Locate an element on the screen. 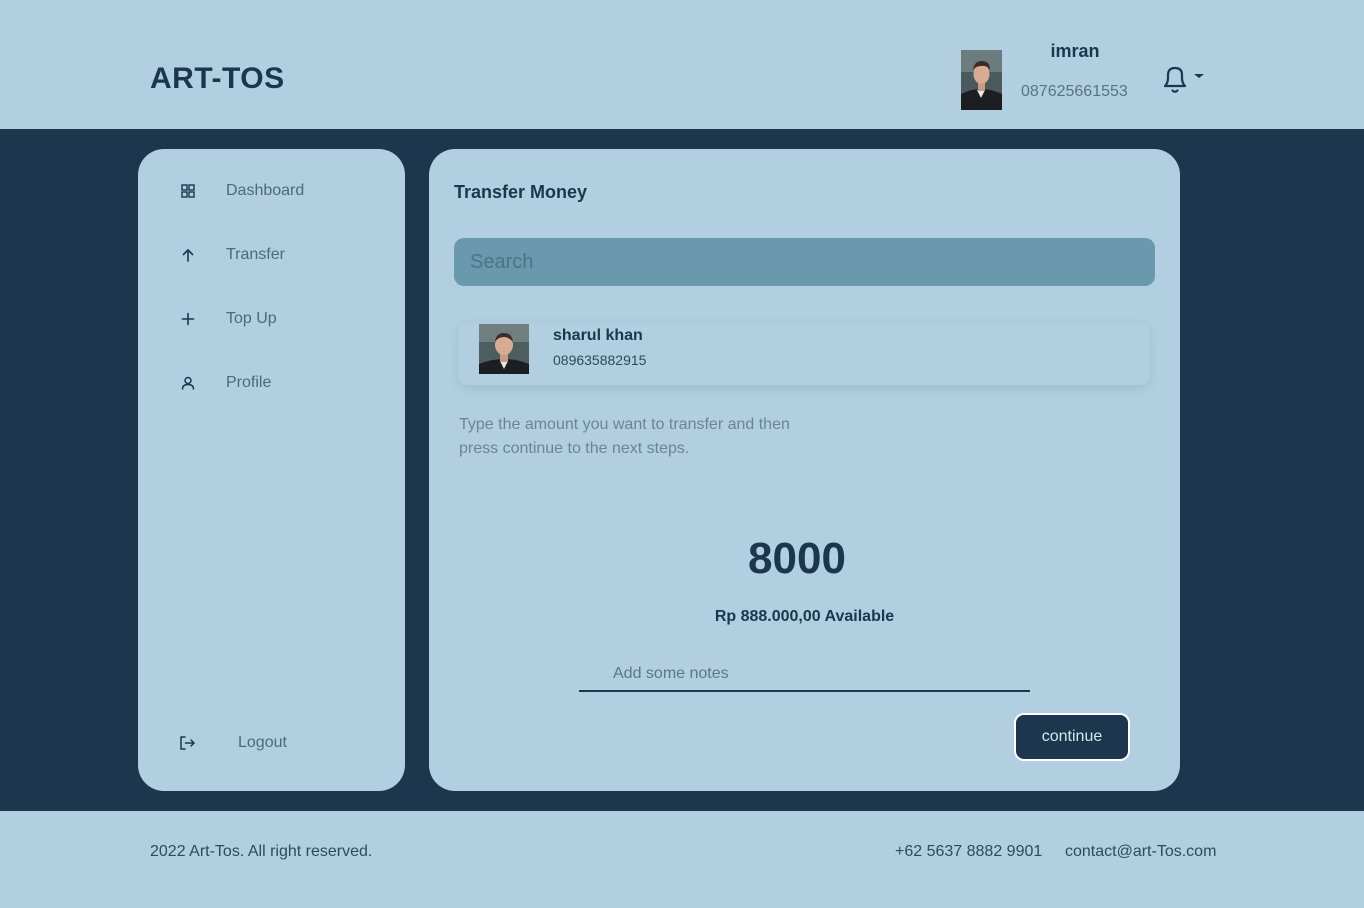 This screenshot has width=1364, height=908. search-input is located at coordinates (804, 262).